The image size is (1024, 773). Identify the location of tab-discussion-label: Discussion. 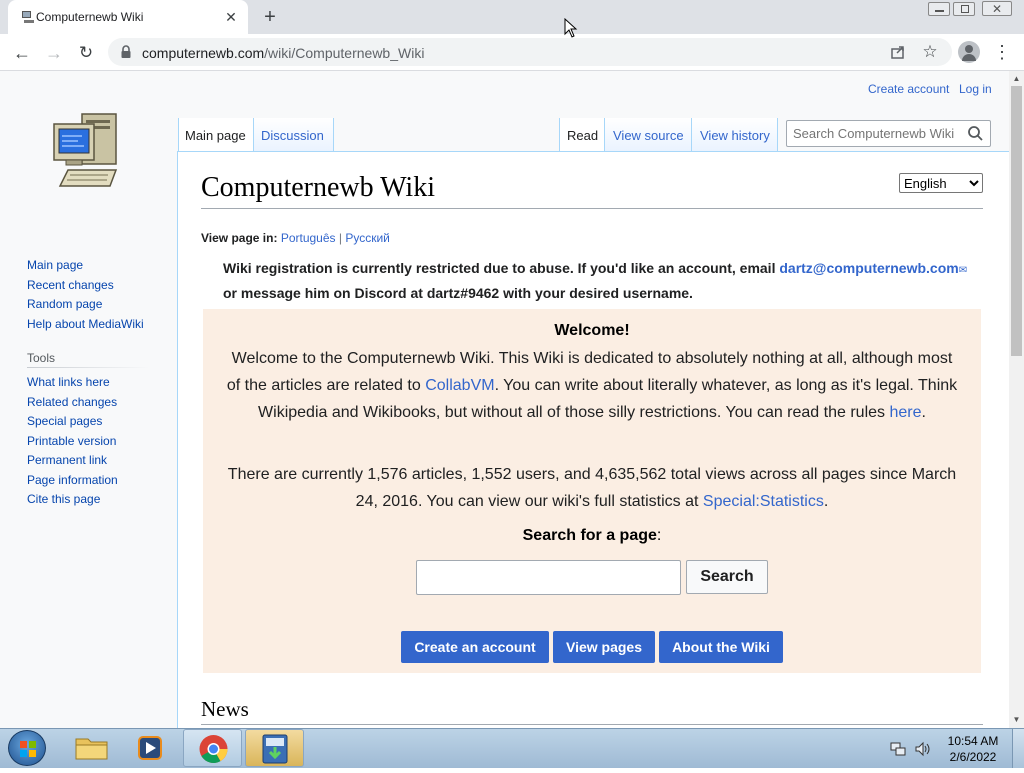
(292, 135).